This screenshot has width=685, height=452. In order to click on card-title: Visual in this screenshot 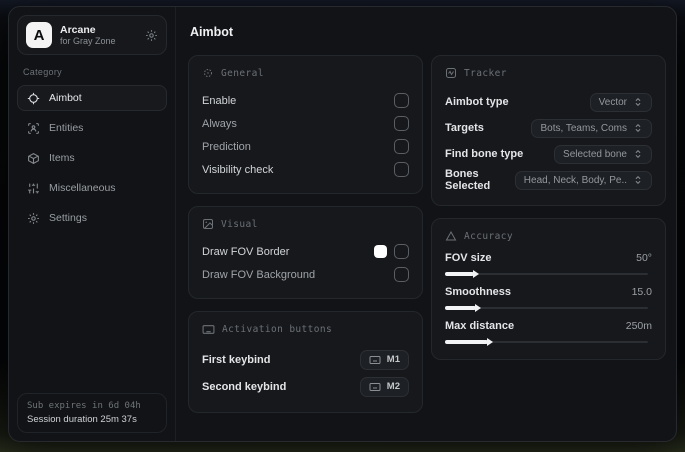, I will do `click(239, 224)`.